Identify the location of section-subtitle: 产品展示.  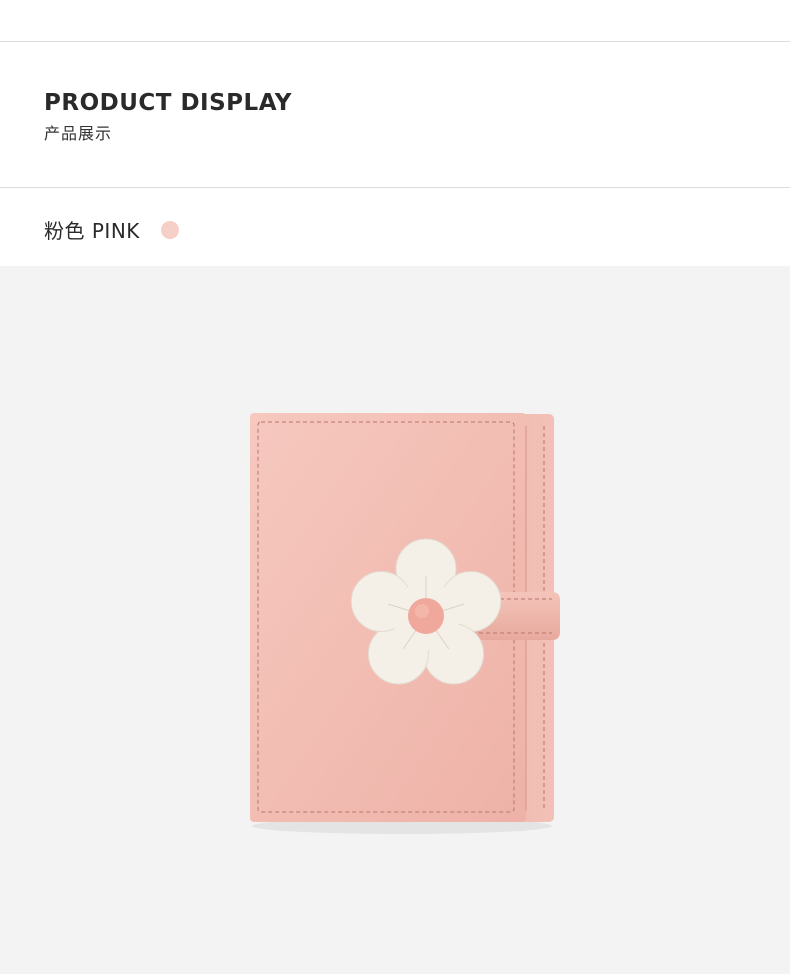
(78, 133).